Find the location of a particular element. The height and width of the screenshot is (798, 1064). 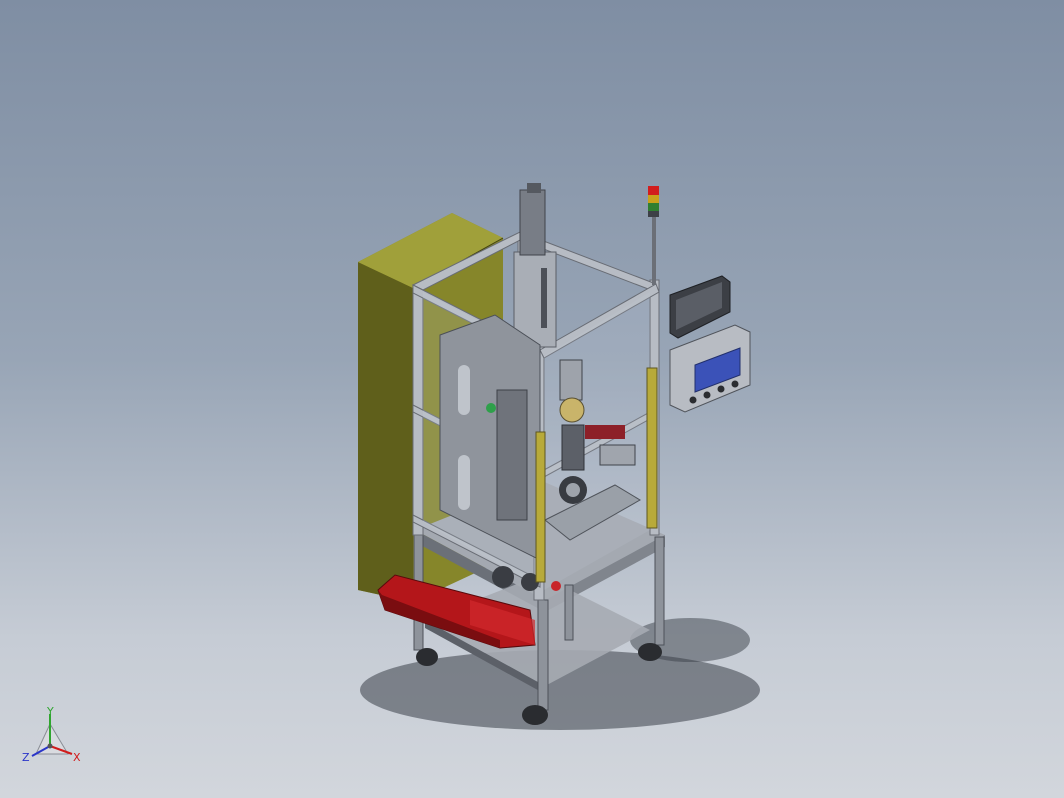

coordinate-triad-icon: Y X Z is located at coordinates (51, 734).